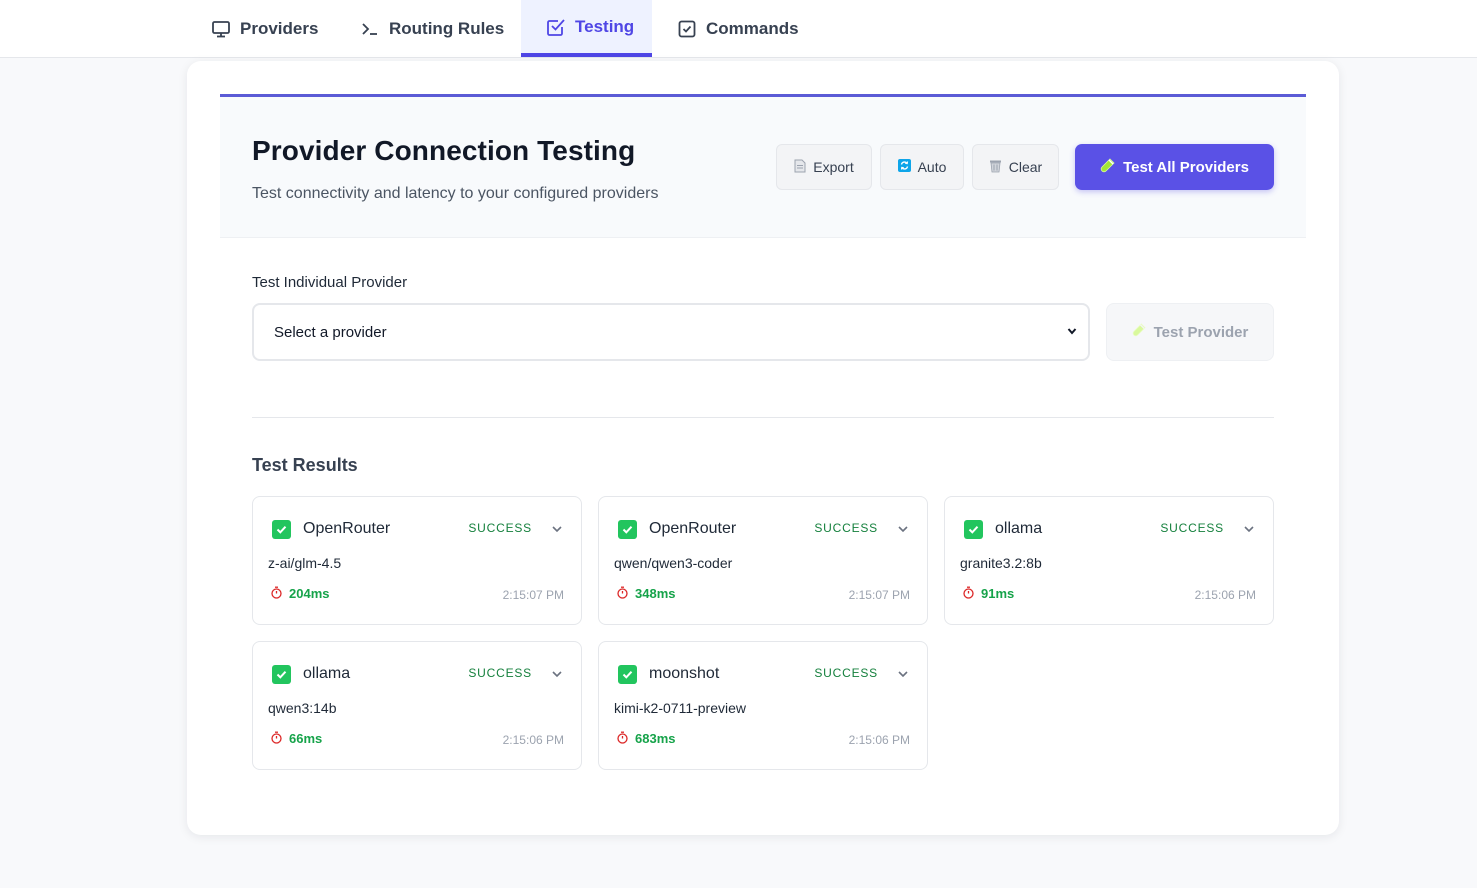 The height and width of the screenshot is (888, 1477). What do you see at coordinates (302, 708) in the screenshot?
I see `model-name: qwen3:14b` at bounding box center [302, 708].